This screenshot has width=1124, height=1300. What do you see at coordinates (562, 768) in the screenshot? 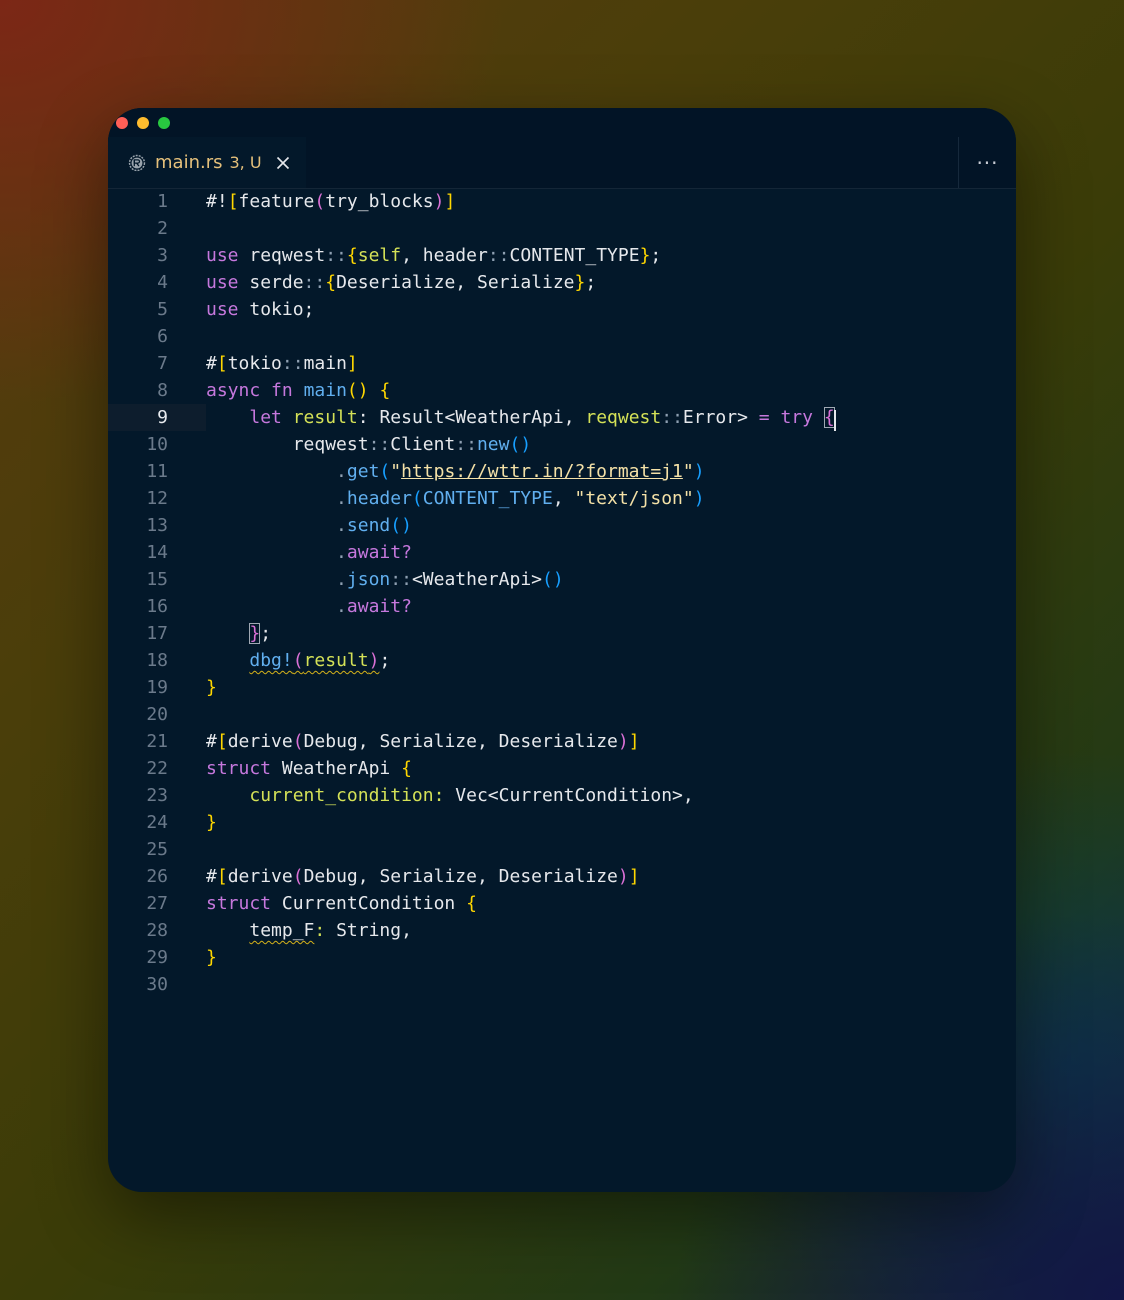
I see `code-line-22: 22 struct WeatherApi {` at bounding box center [562, 768].